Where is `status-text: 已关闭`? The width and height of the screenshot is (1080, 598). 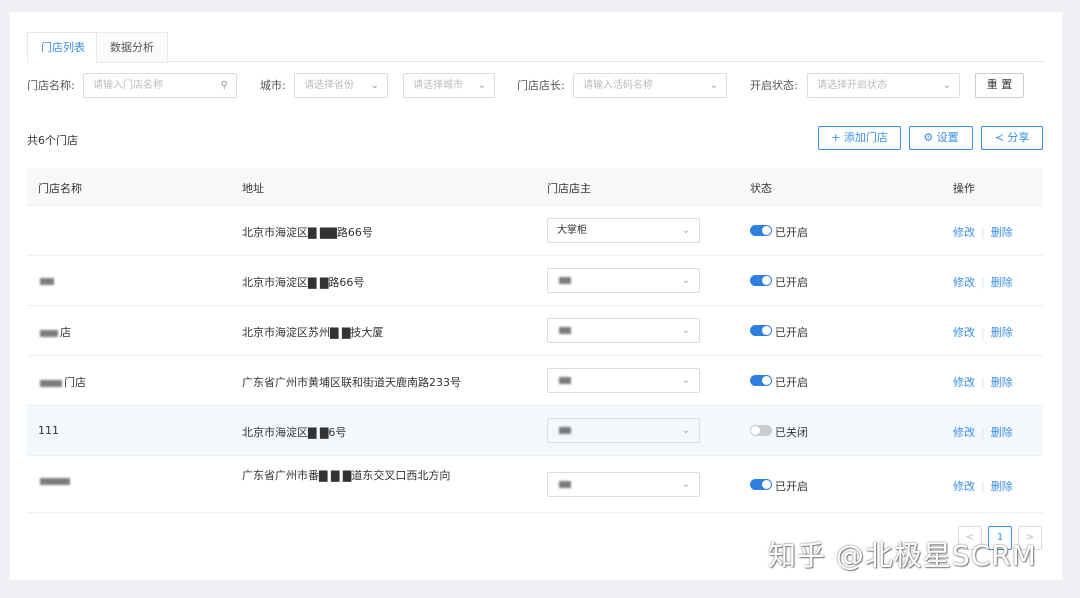 status-text: 已关闭 is located at coordinates (791, 432).